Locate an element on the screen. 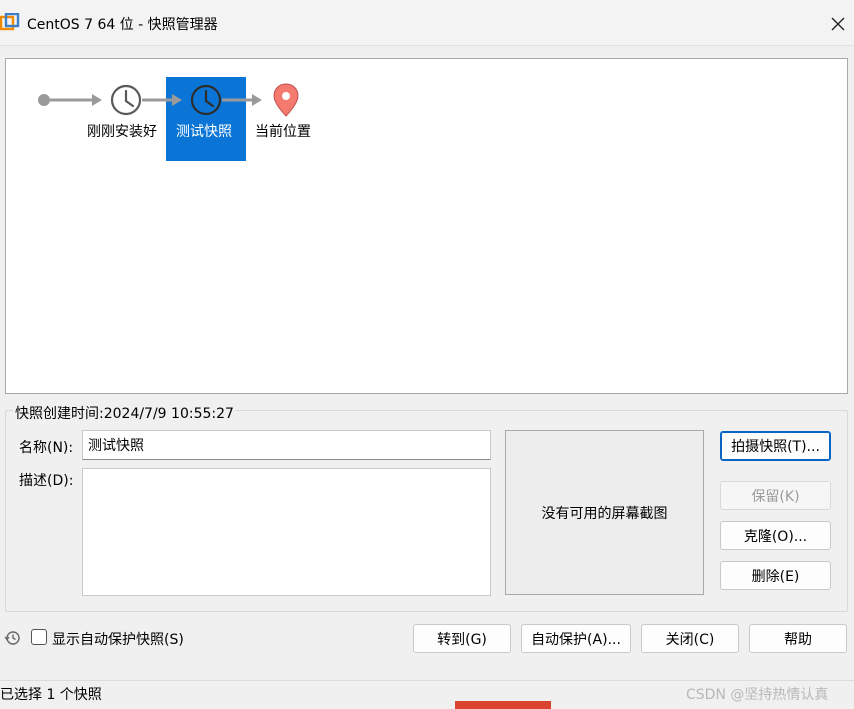  screenshot-preview: 没有可用的屏幕截图 is located at coordinates (604, 512).